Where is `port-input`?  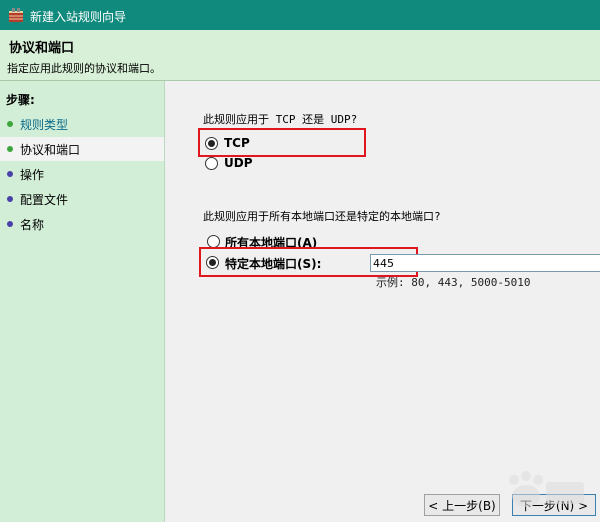
port-input is located at coordinates (485, 263).